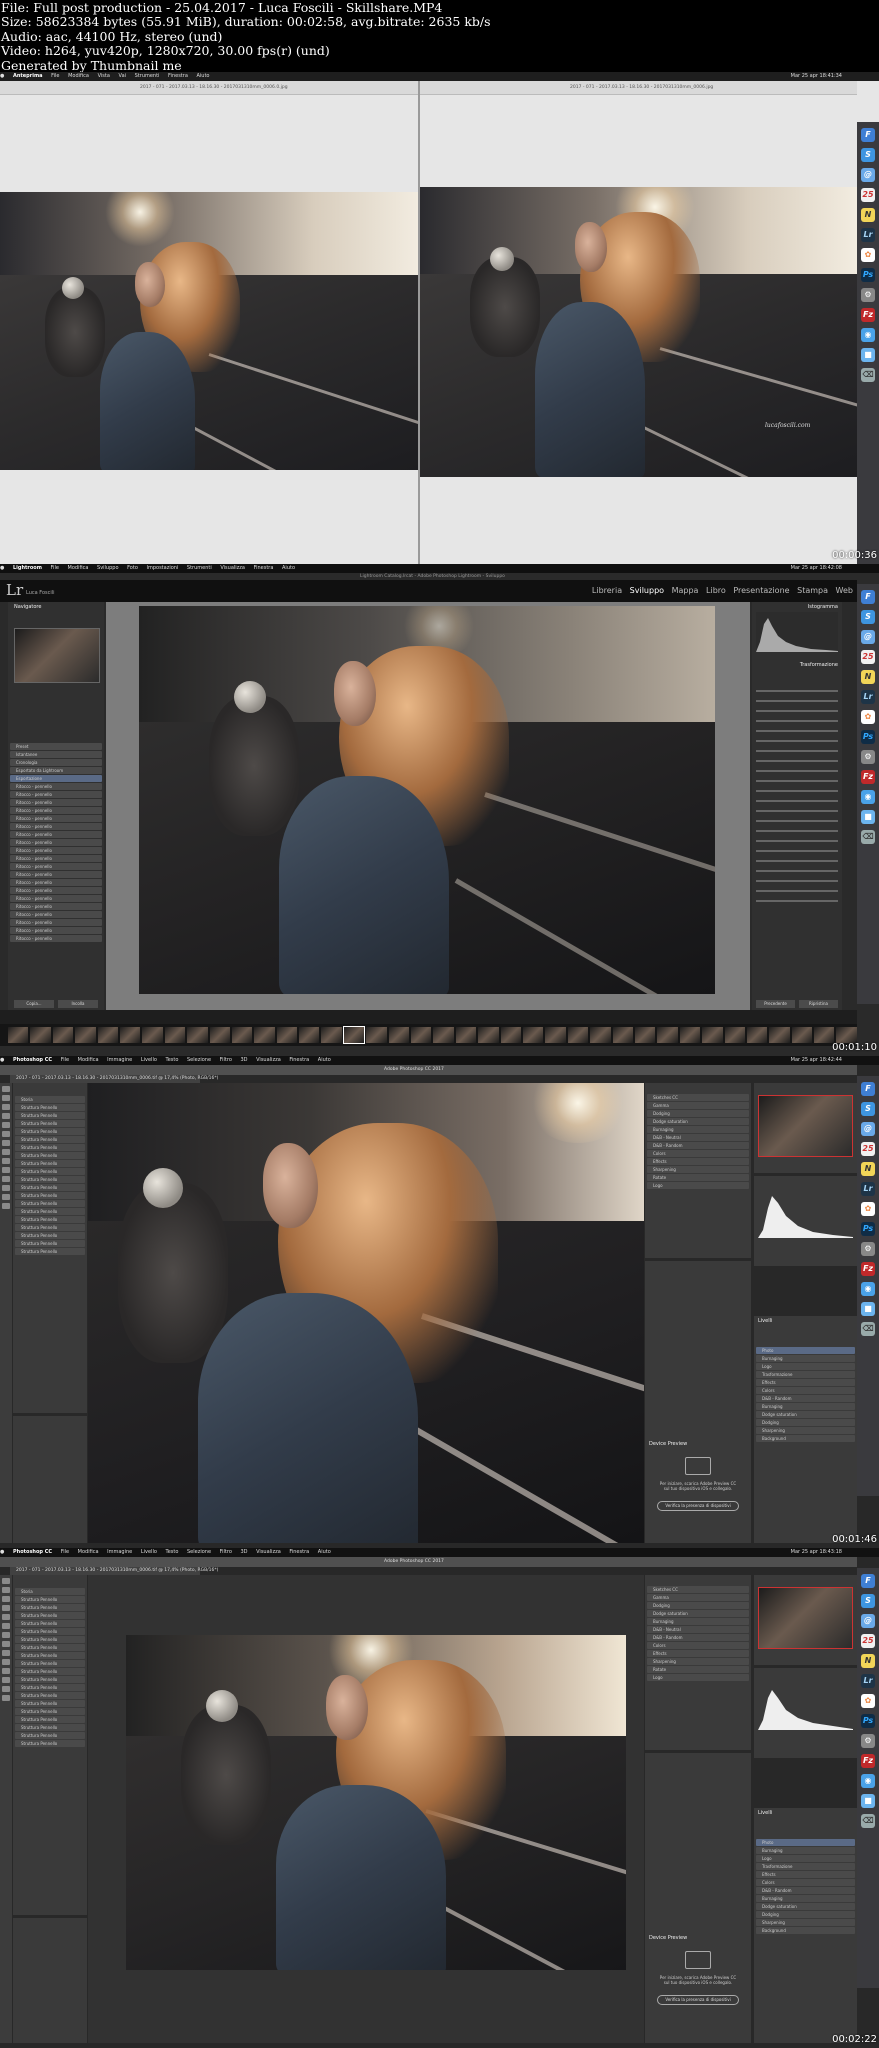  Describe the element at coordinates (6, 1116) in the screenshot. I see `crop-tool-icon` at that location.